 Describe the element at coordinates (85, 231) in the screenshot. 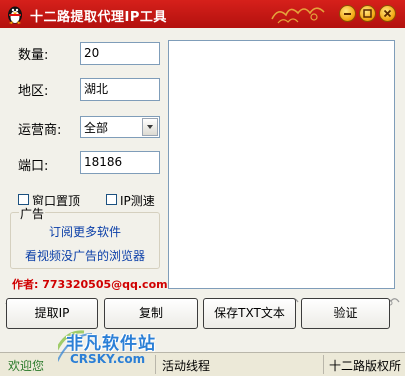

I see `subscribe-more-software-link: 订阅更多软件` at that location.